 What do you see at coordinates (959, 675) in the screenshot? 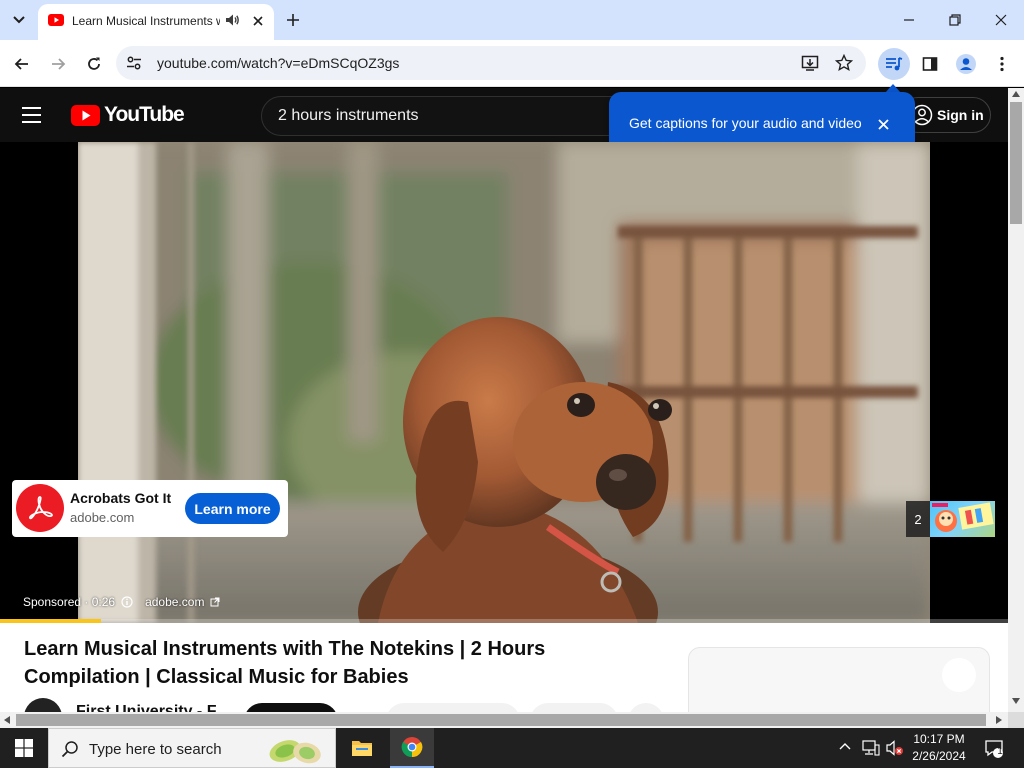
I see `panel-avatar-placeholder` at bounding box center [959, 675].